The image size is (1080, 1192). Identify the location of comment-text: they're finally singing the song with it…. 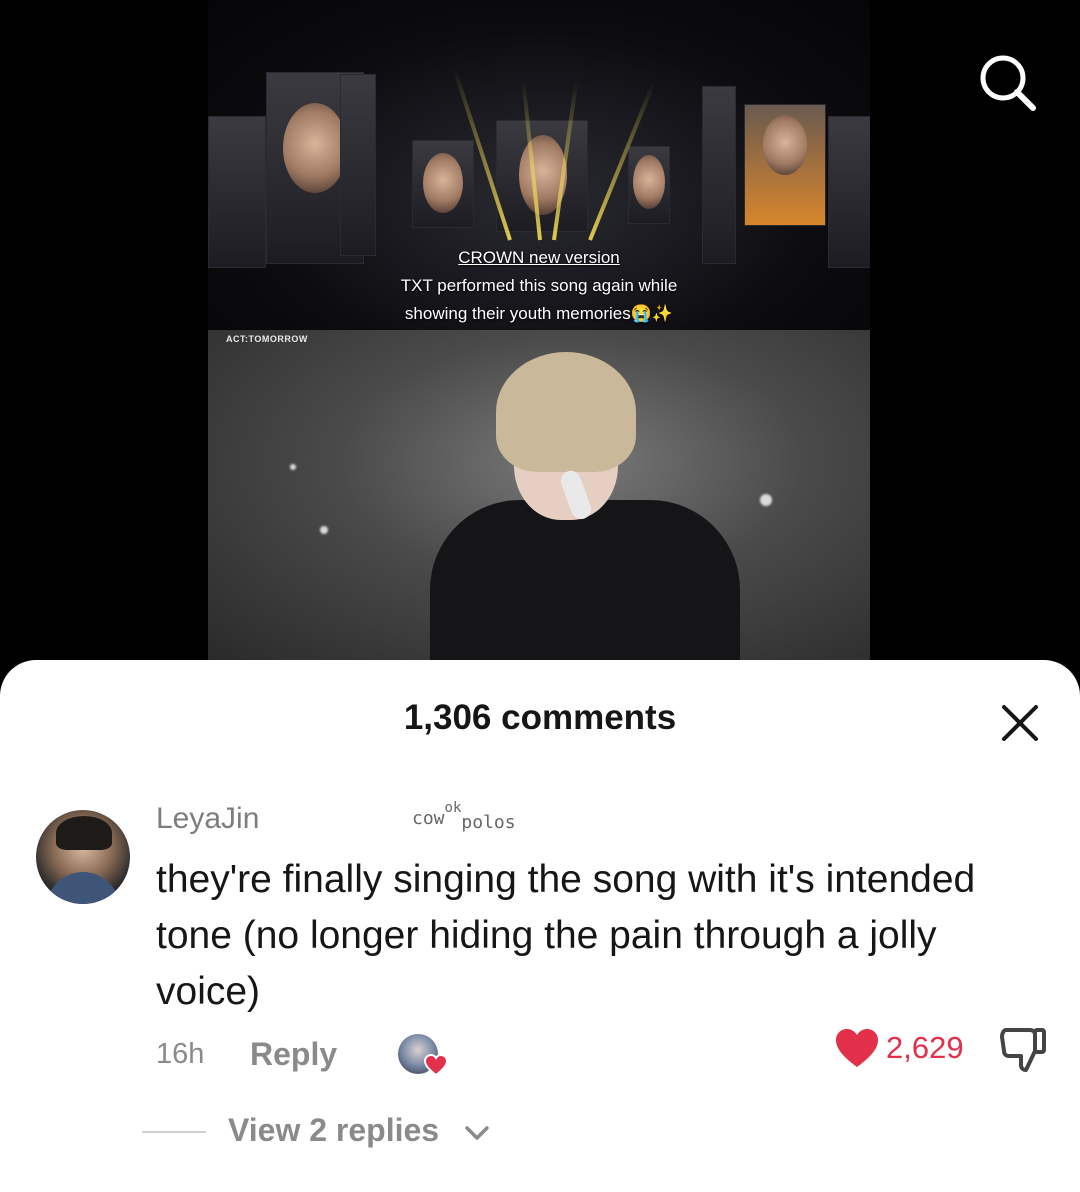
(566, 935).